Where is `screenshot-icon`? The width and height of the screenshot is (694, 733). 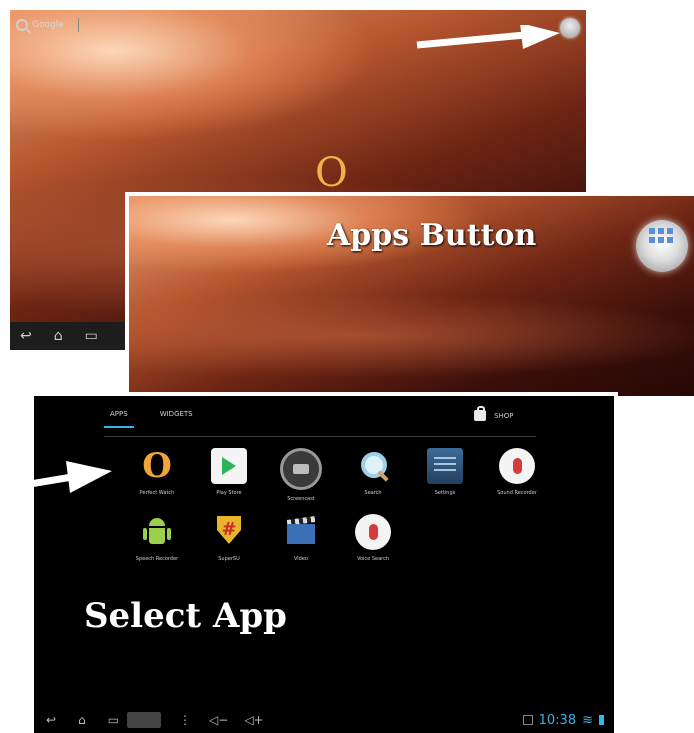
screenshot-icon is located at coordinates (144, 720).